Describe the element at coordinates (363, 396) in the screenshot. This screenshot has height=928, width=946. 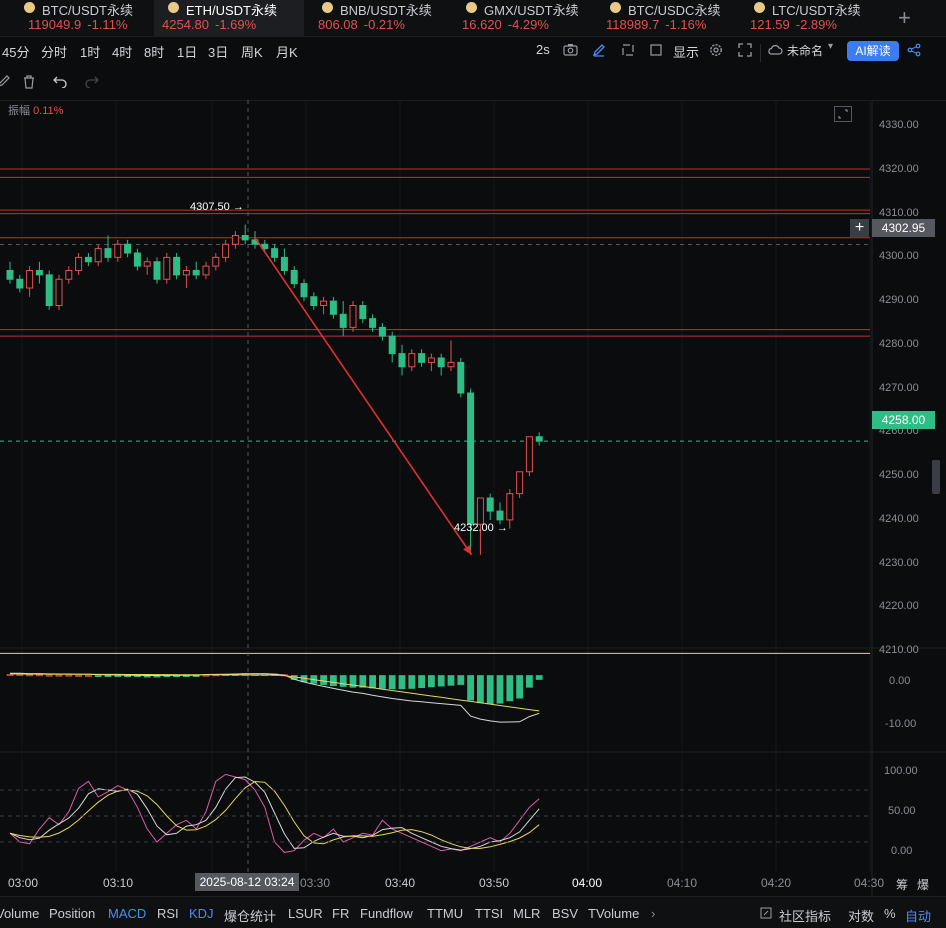
I see `trend-arrow-line` at that location.